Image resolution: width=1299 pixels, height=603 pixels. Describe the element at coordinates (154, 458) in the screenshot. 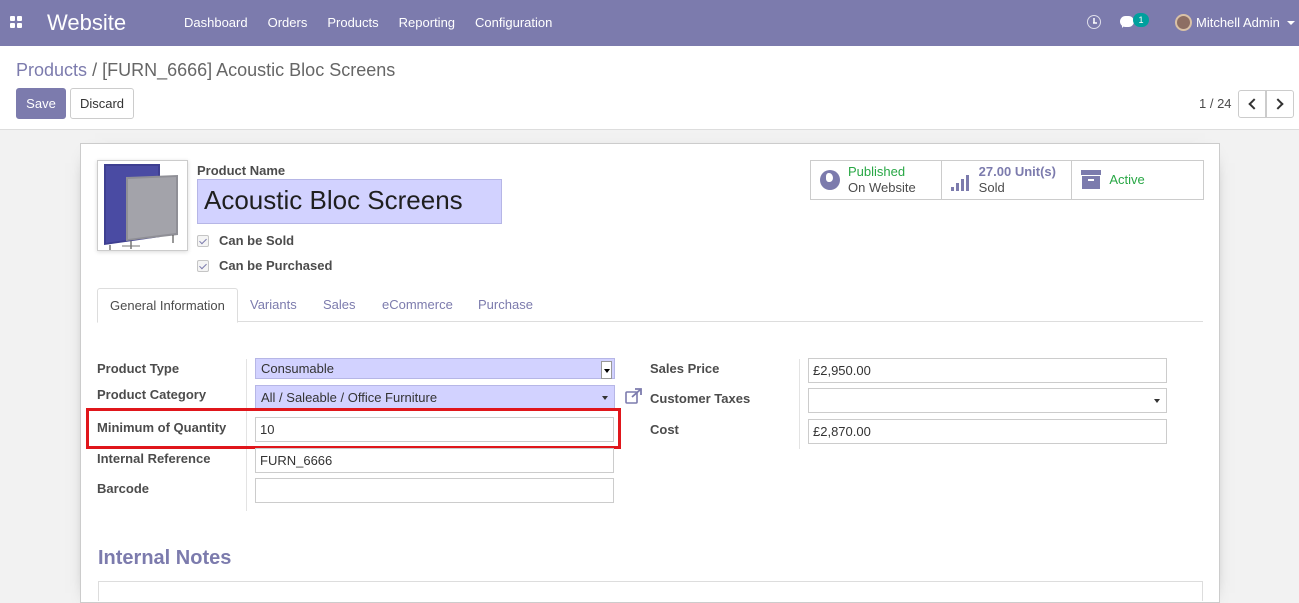

I see `internal-reference-label: Internal Reference` at that location.